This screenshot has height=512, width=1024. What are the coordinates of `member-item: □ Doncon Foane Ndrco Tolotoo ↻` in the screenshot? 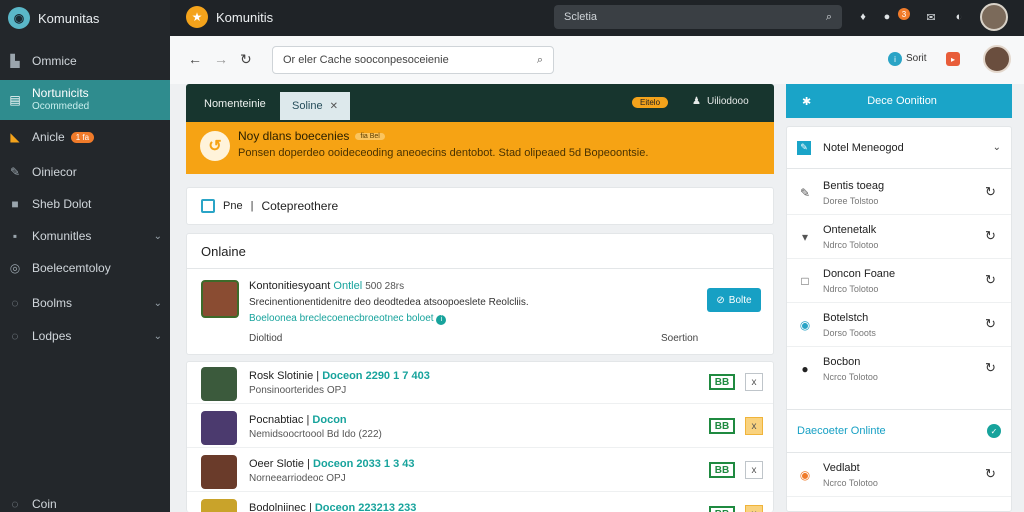 It's located at (899, 281).